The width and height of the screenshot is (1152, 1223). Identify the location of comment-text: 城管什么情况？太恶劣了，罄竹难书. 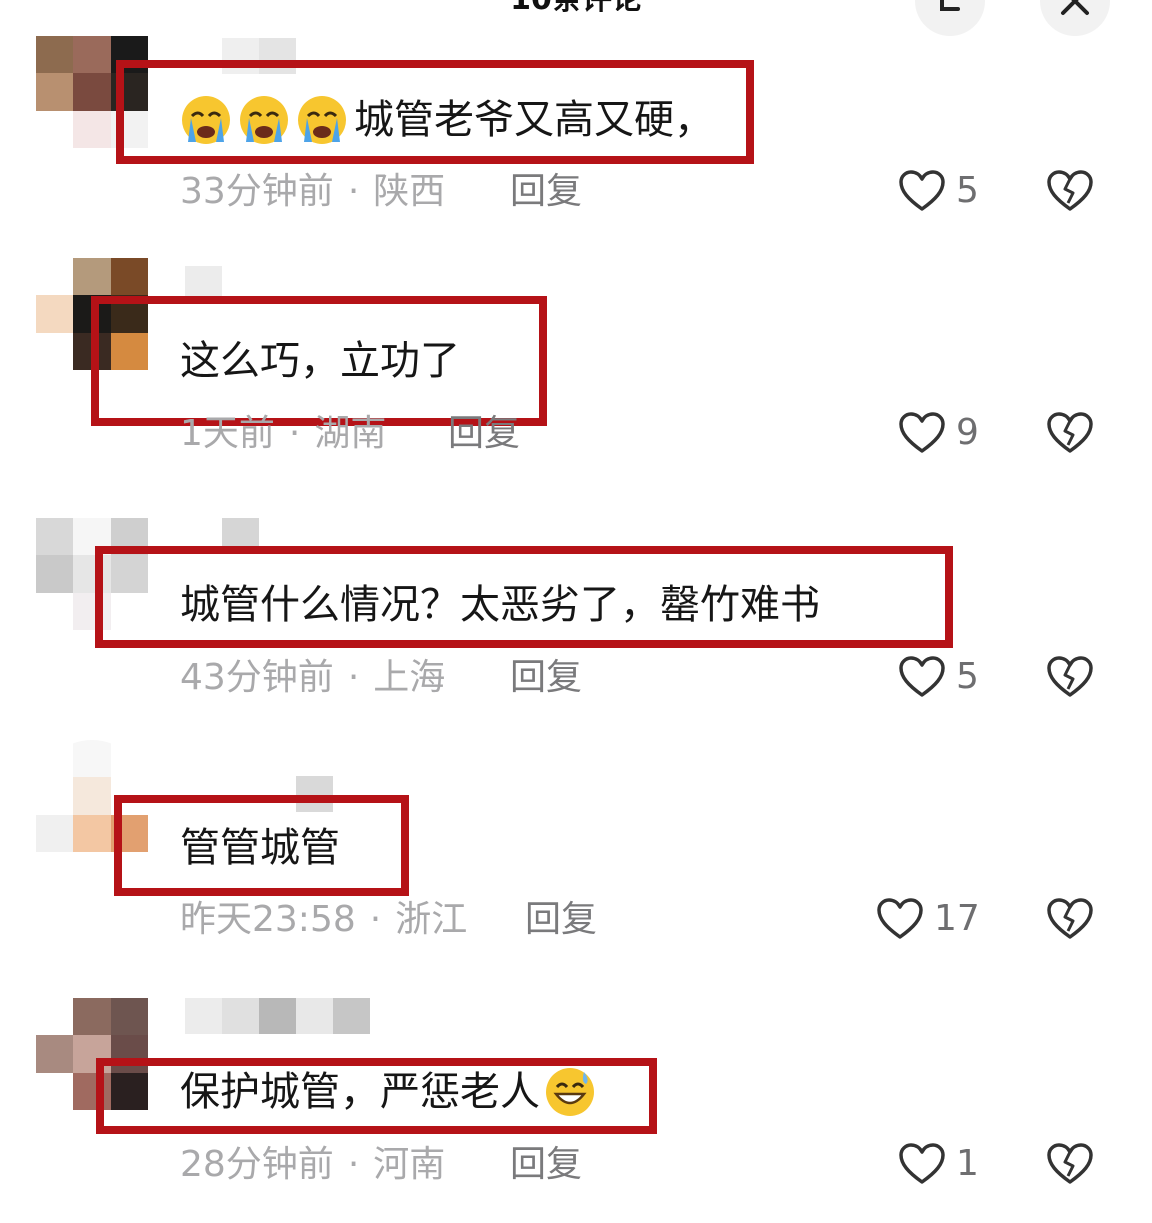
(500, 605).